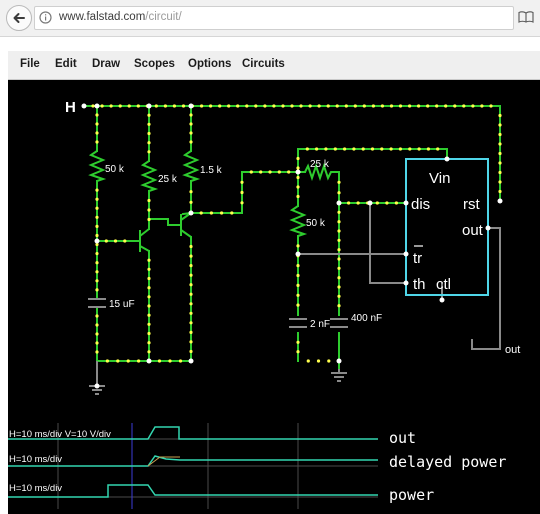 This screenshot has height=514, width=540. I want to click on url-text: www.falstad.com/circuit/, so click(120, 17).